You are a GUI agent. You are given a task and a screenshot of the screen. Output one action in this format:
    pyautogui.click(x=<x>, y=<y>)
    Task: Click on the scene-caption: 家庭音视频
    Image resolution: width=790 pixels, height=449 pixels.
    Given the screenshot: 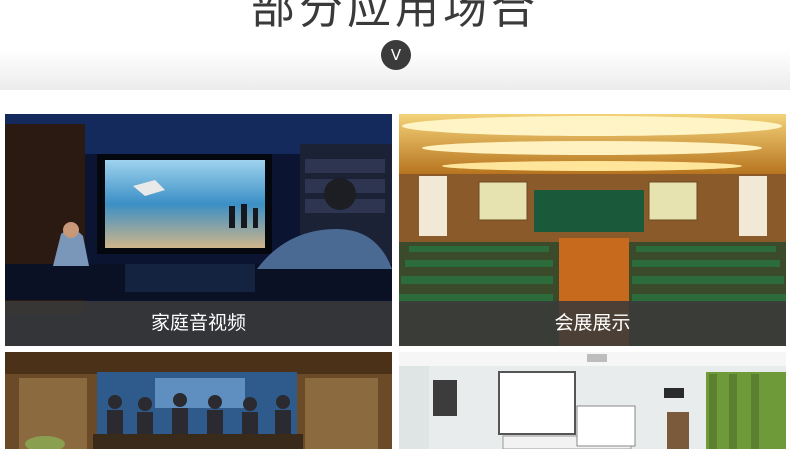 What is the action you would take?
    pyautogui.click(x=198, y=323)
    